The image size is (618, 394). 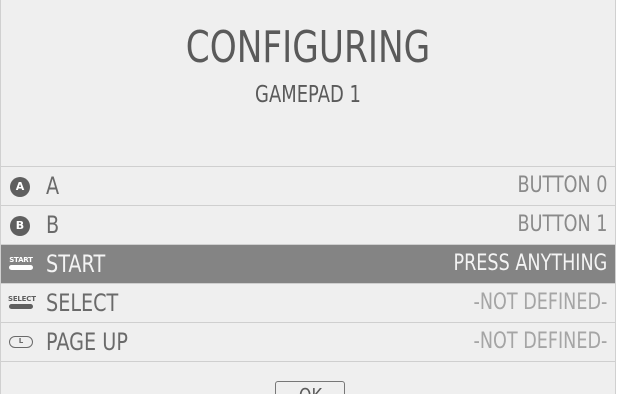 What do you see at coordinates (53, 225) in the screenshot?
I see `input-label: B` at bounding box center [53, 225].